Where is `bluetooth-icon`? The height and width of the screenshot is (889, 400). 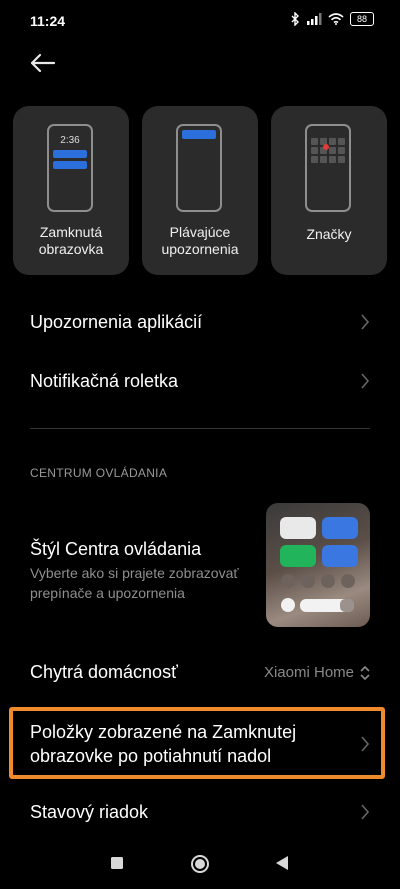 bluetooth-icon is located at coordinates (295, 19).